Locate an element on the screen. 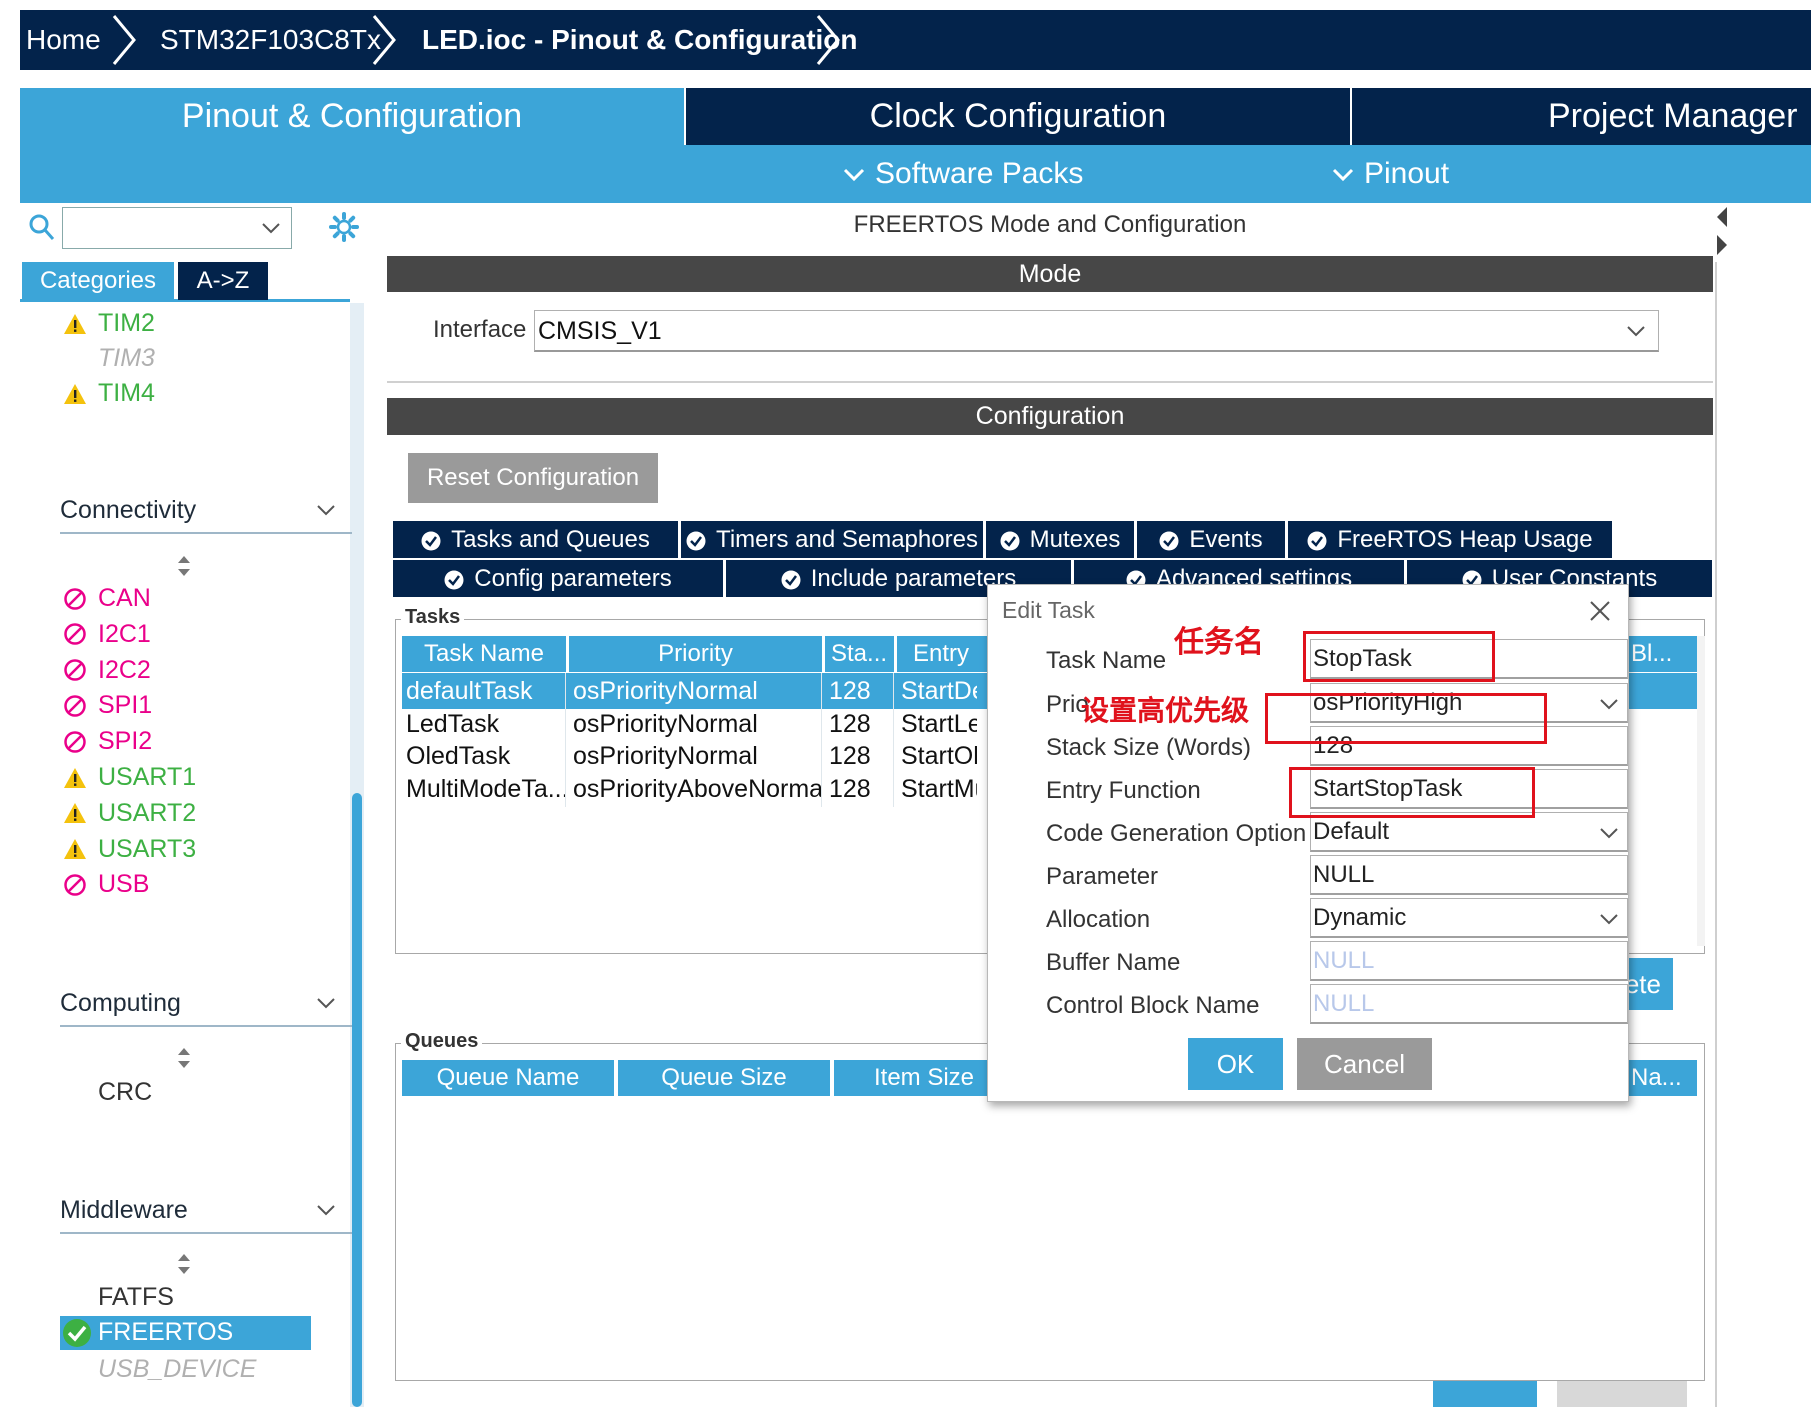  table-cell-stack: 128 is located at coordinates (859, 756).